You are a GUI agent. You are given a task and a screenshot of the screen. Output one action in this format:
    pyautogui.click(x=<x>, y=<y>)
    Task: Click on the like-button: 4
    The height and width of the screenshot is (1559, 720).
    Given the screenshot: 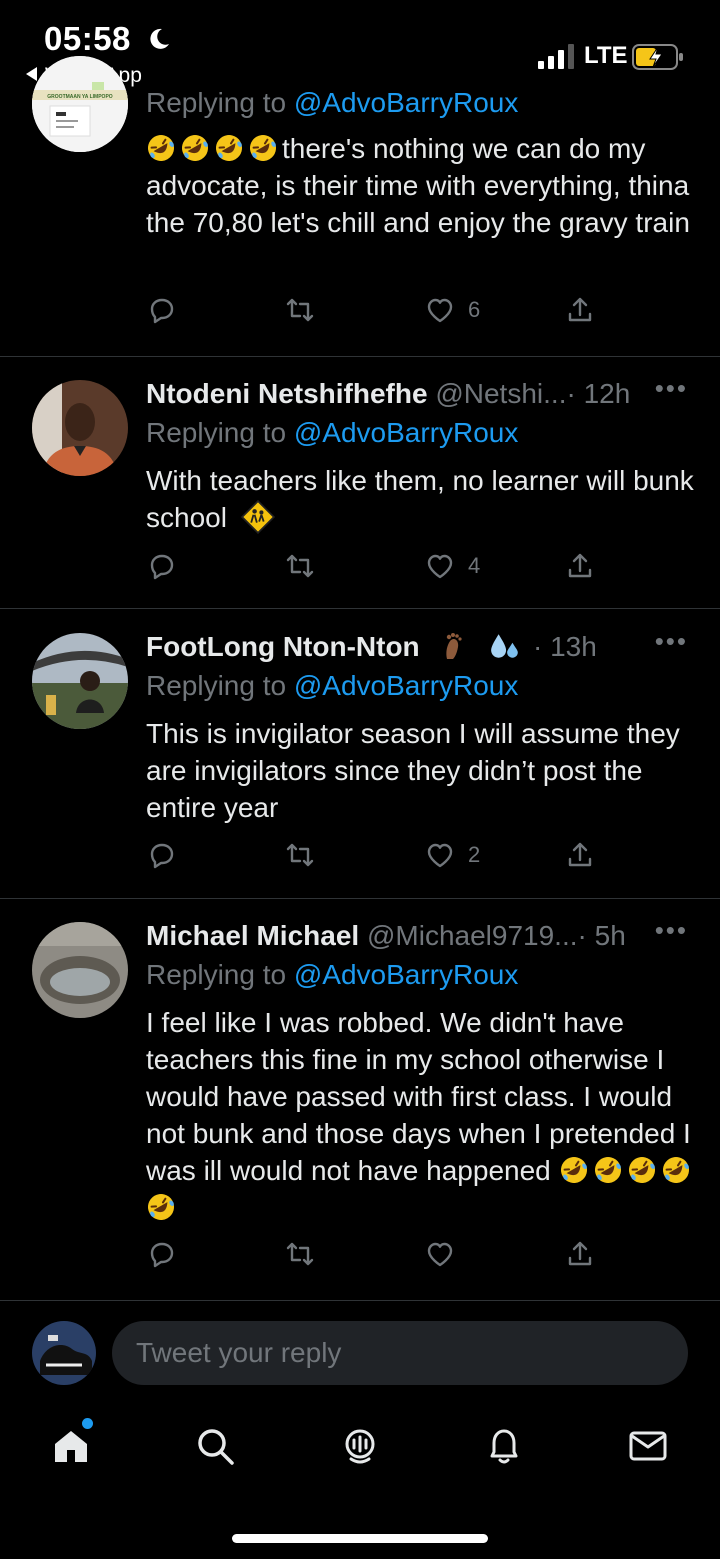 What is the action you would take?
    pyautogui.click(x=452, y=566)
    